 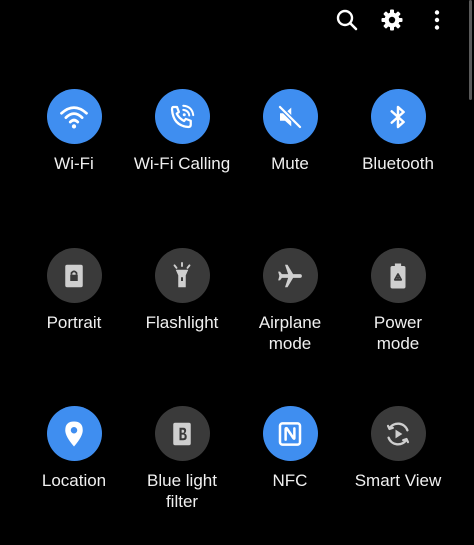 I want to click on flashlight-icon, so click(x=182, y=274).